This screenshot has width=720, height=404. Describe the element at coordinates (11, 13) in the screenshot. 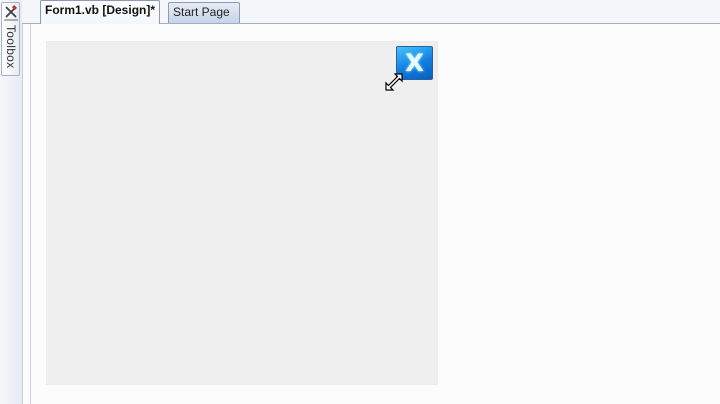

I see `toolbox-icon` at that location.